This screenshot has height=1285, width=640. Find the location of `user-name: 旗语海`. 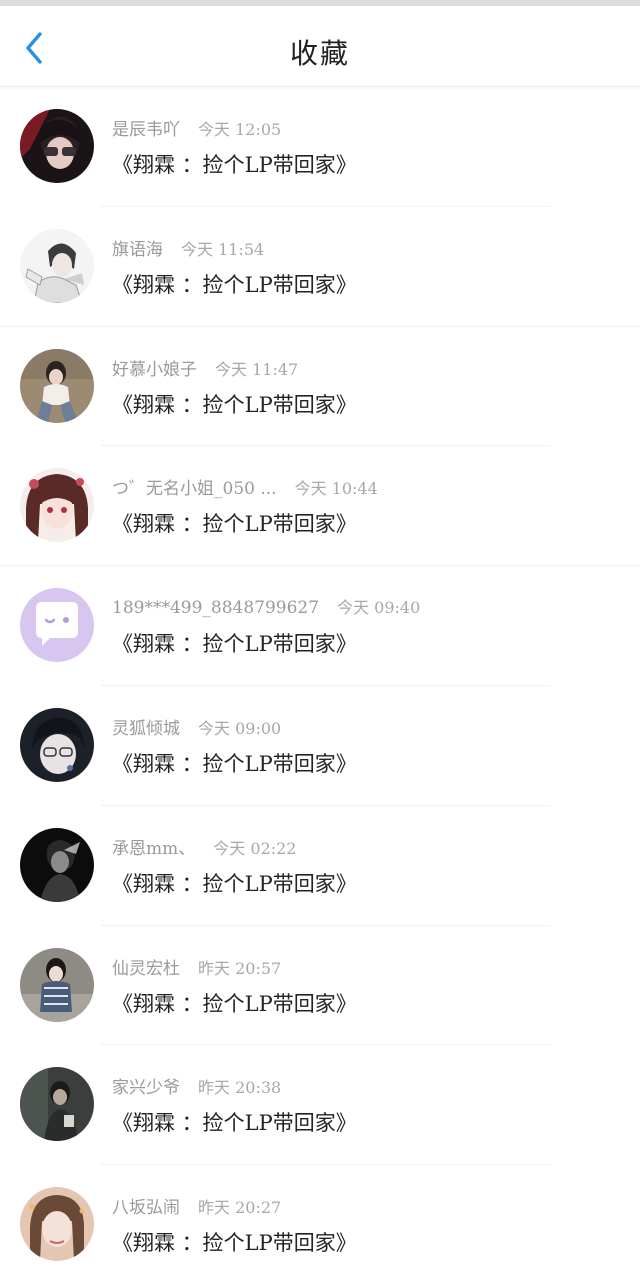

user-name: 旗语海 is located at coordinates (137, 249).